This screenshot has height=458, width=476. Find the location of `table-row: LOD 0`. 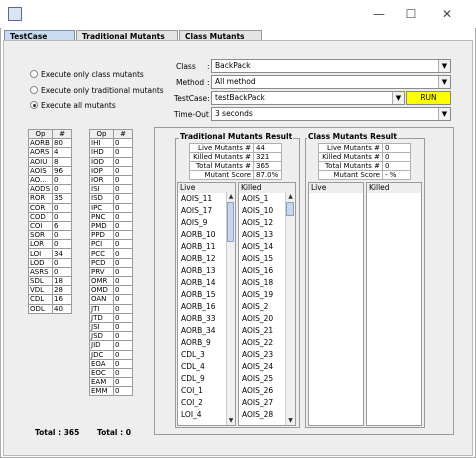

table-row: LOD 0 is located at coordinates (50, 262).